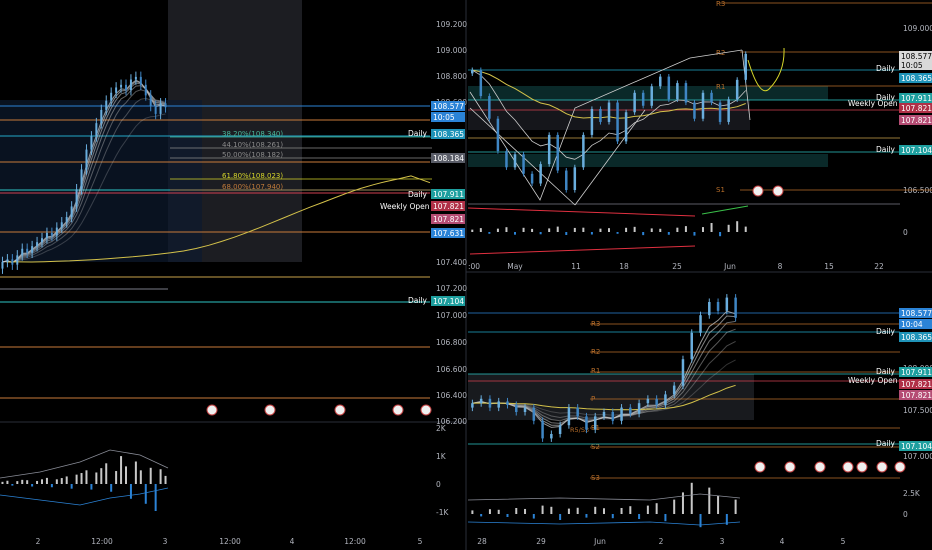 This screenshot has width=932, height=550. I want to click on pivot-label: R3, so click(720, 4).